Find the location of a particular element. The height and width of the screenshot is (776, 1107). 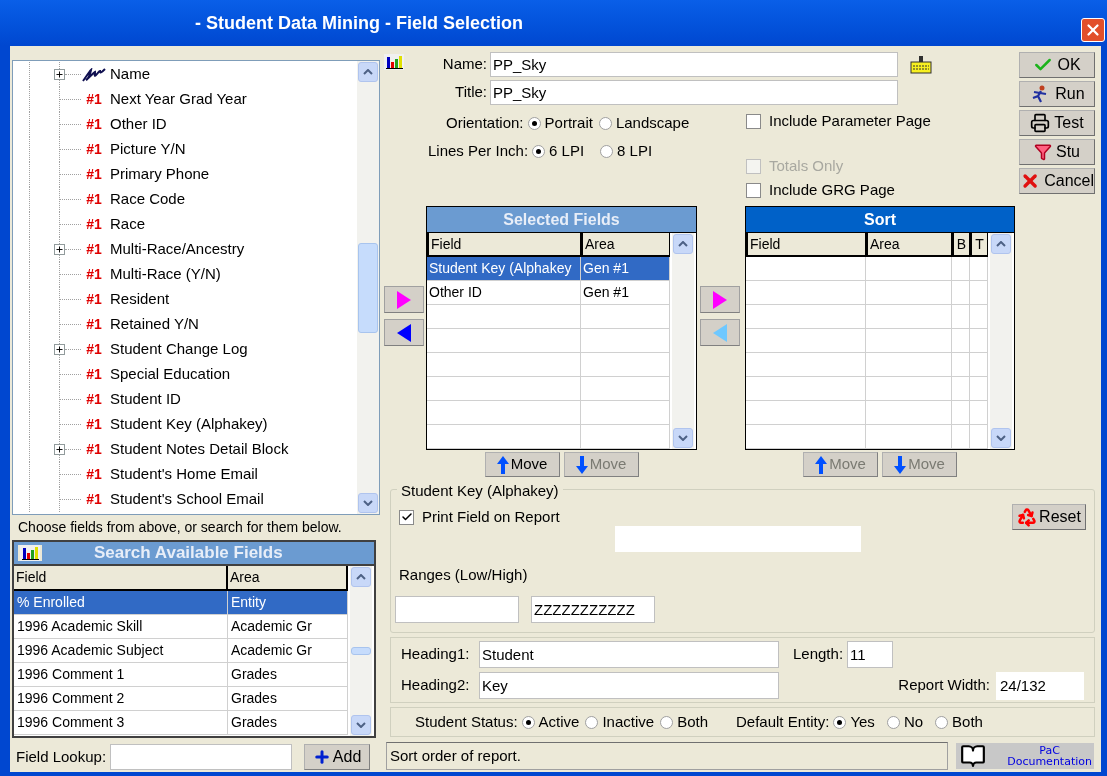

doc-text: Documentation is located at coordinates (1049, 761).